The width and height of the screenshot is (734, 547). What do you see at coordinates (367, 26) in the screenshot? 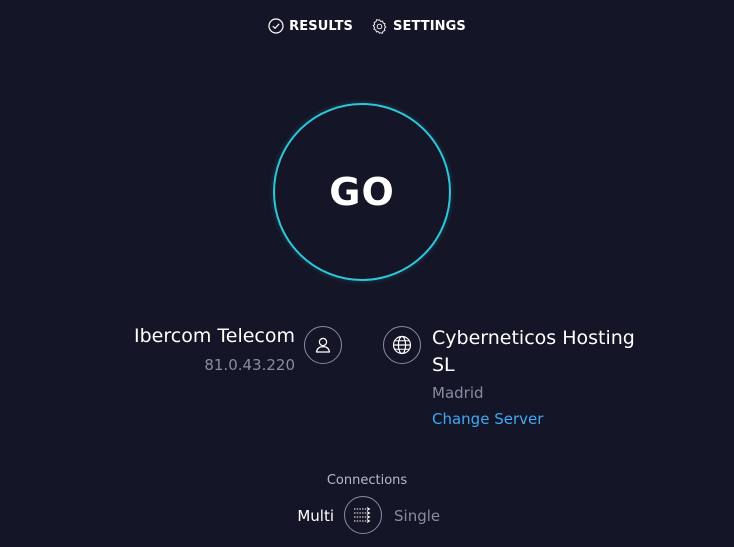
I see `top-nav: RESULTS SETTINGS` at bounding box center [367, 26].